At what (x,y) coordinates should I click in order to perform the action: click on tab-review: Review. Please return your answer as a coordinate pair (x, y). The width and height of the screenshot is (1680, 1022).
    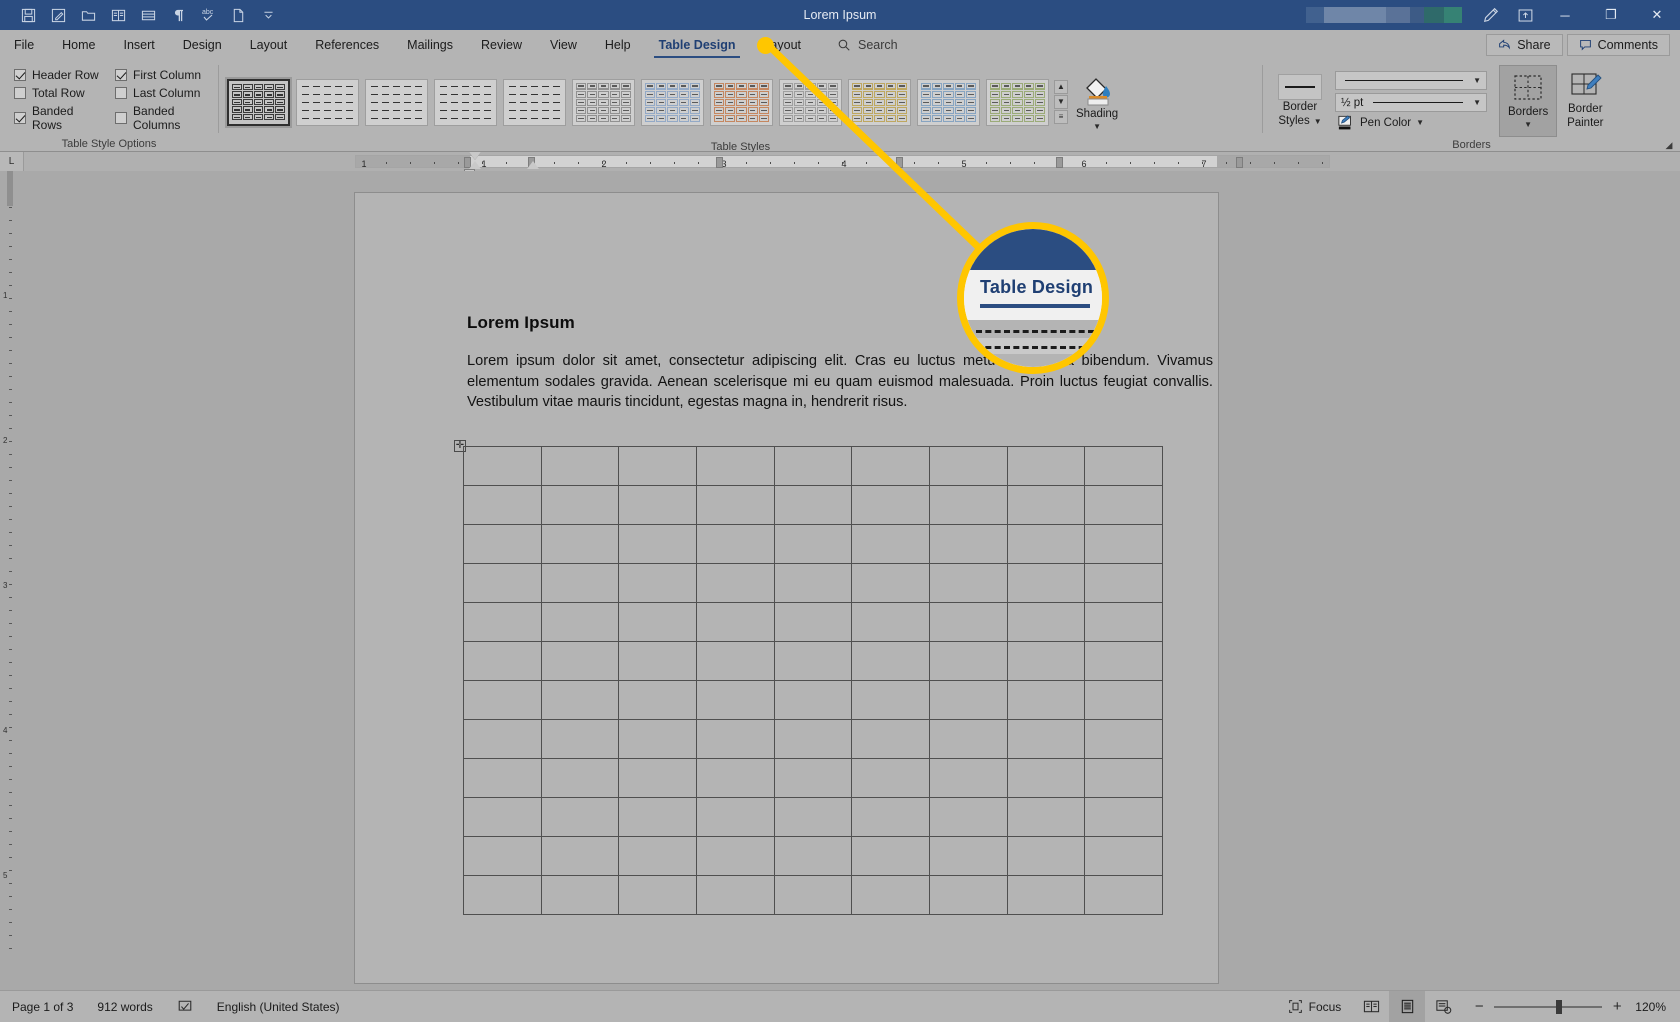
    Looking at the image, I should click on (501, 44).